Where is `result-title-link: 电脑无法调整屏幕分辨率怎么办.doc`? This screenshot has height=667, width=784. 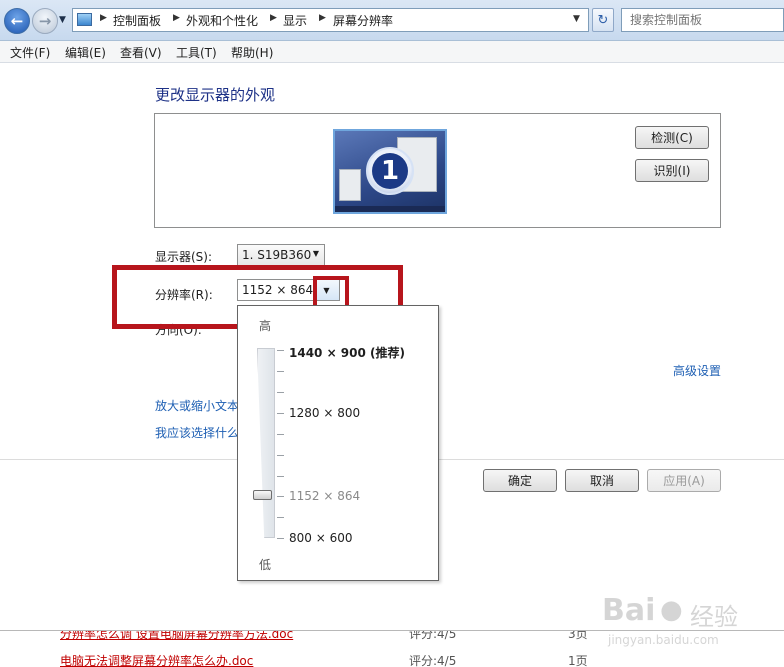
result-title-link: 电脑无法调整屏幕分辨率怎么办.doc is located at coordinates (156, 659).